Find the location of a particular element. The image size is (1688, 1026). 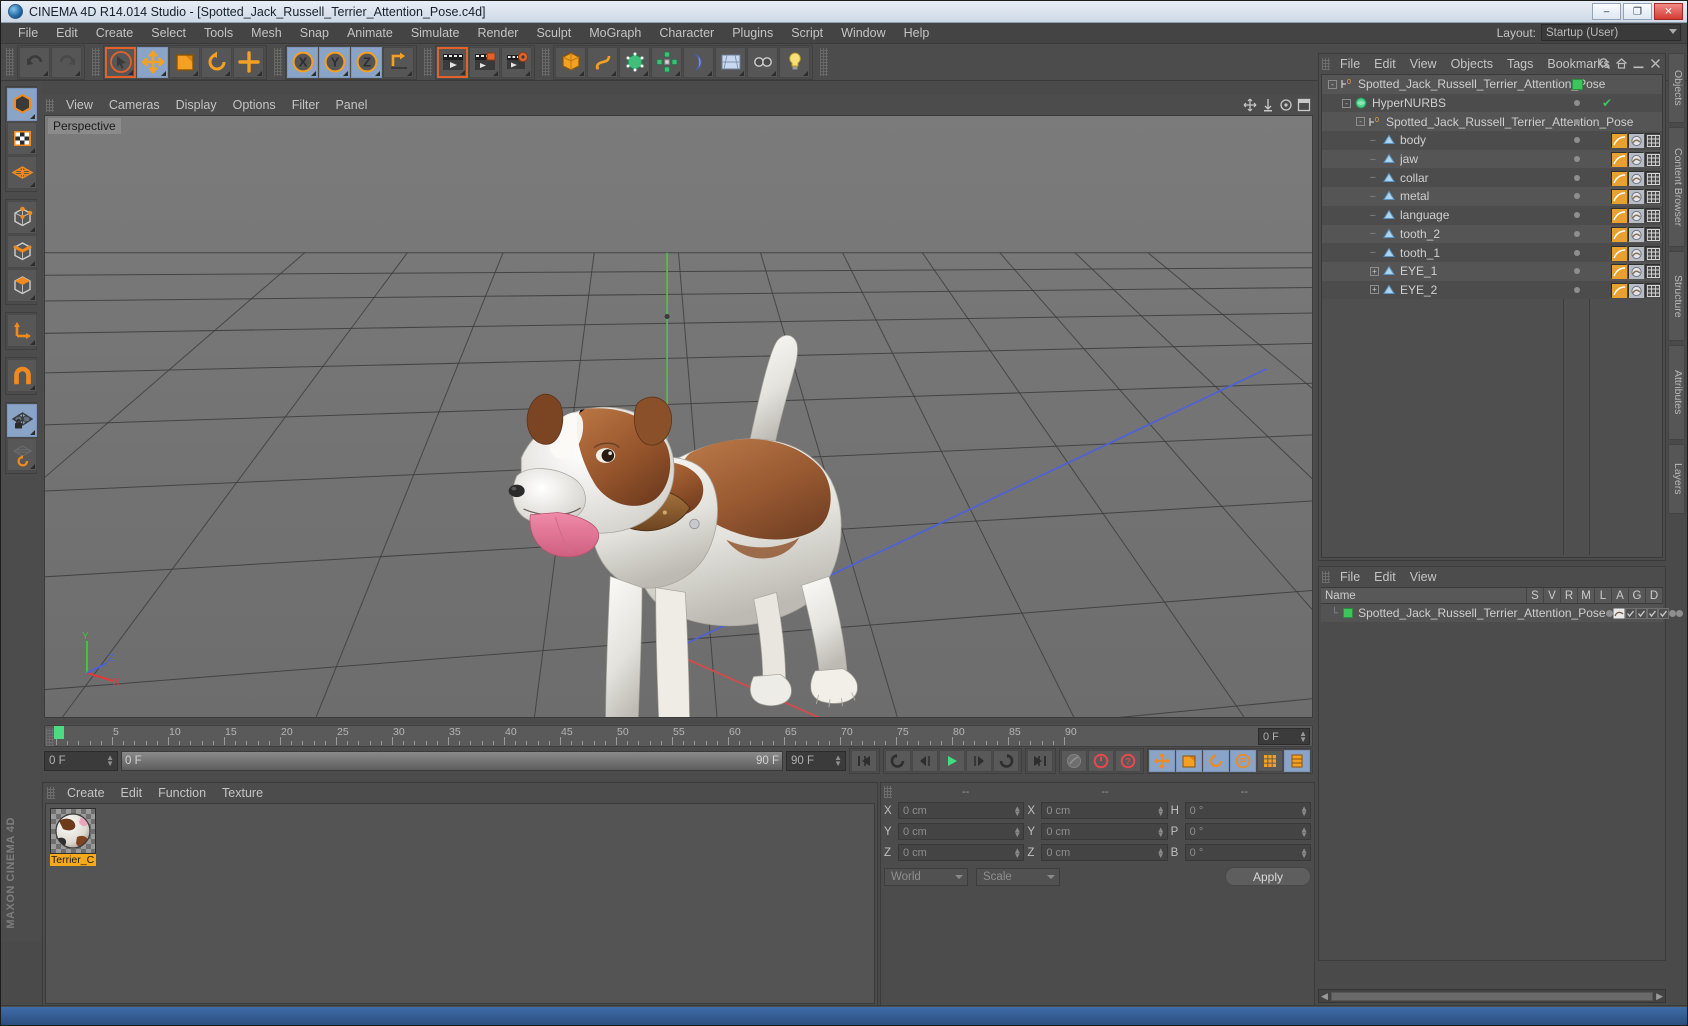

object-menu-grip is located at coordinates (1326, 64).